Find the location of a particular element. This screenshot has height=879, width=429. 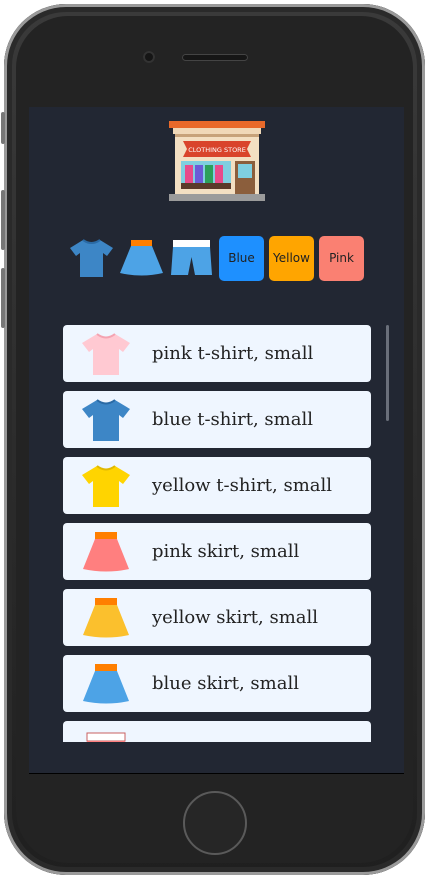

yellow-filter-button: Yellow is located at coordinates (291, 258).